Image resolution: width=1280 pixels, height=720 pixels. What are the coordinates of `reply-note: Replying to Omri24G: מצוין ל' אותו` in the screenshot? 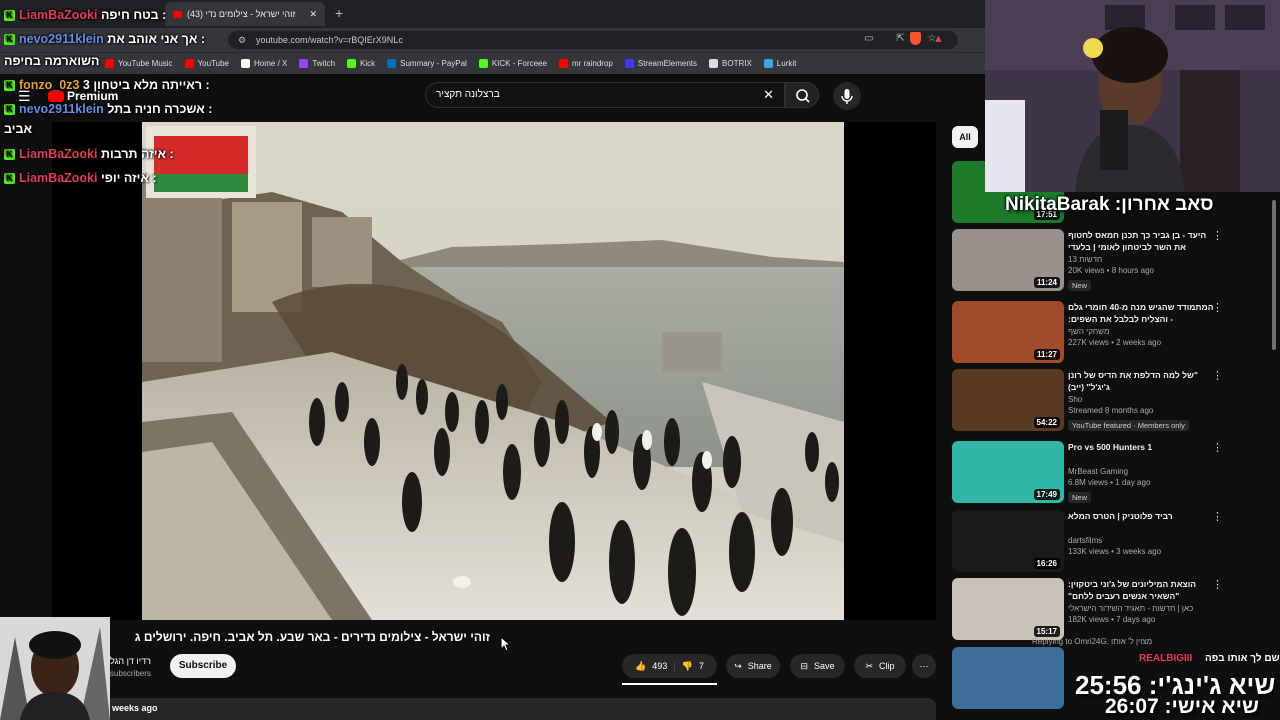 It's located at (1092, 641).